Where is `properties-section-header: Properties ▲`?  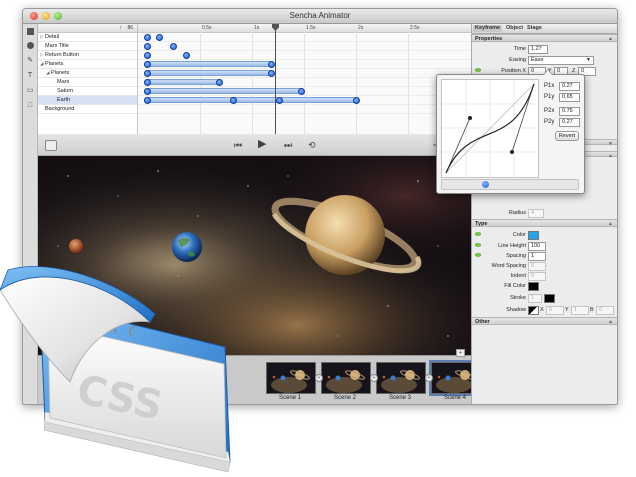 properties-section-header: Properties ▲ is located at coordinates (544, 38).